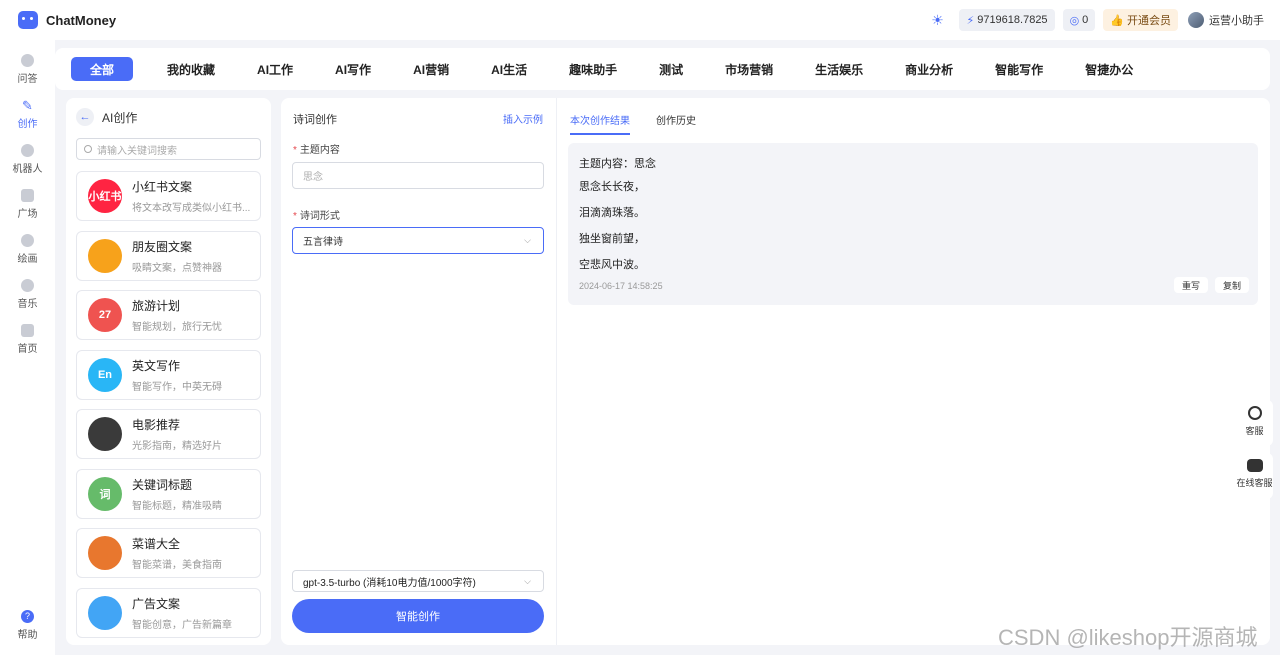  What do you see at coordinates (162, 187) in the screenshot?
I see `tool-name: 小红书文案` at bounding box center [162, 187].